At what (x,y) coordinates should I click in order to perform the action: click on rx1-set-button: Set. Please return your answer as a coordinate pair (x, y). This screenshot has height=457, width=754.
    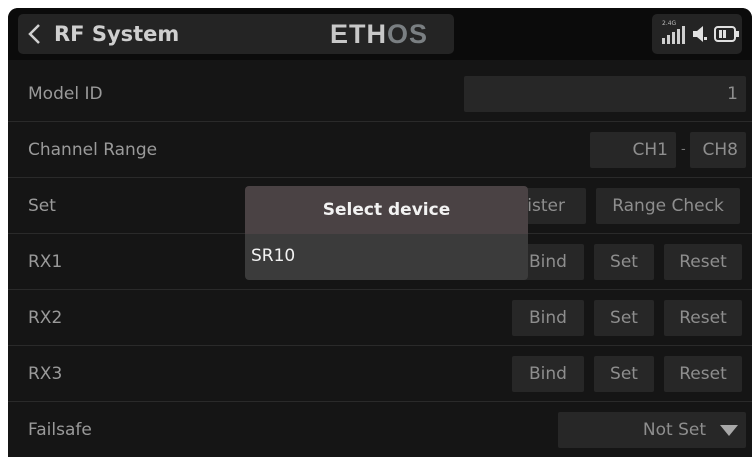
    Looking at the image, I should click on (624, 262).